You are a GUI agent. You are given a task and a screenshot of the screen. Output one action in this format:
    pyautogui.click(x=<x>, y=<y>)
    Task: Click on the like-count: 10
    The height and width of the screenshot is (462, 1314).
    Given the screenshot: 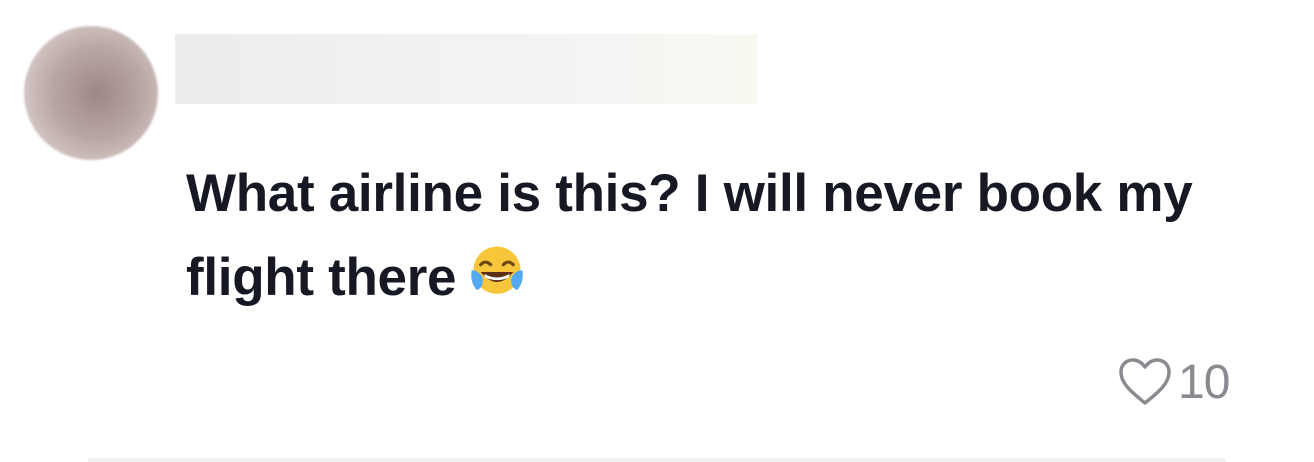 What is the action you would take?
    pyautogui.click(x=1204, y=382)
    